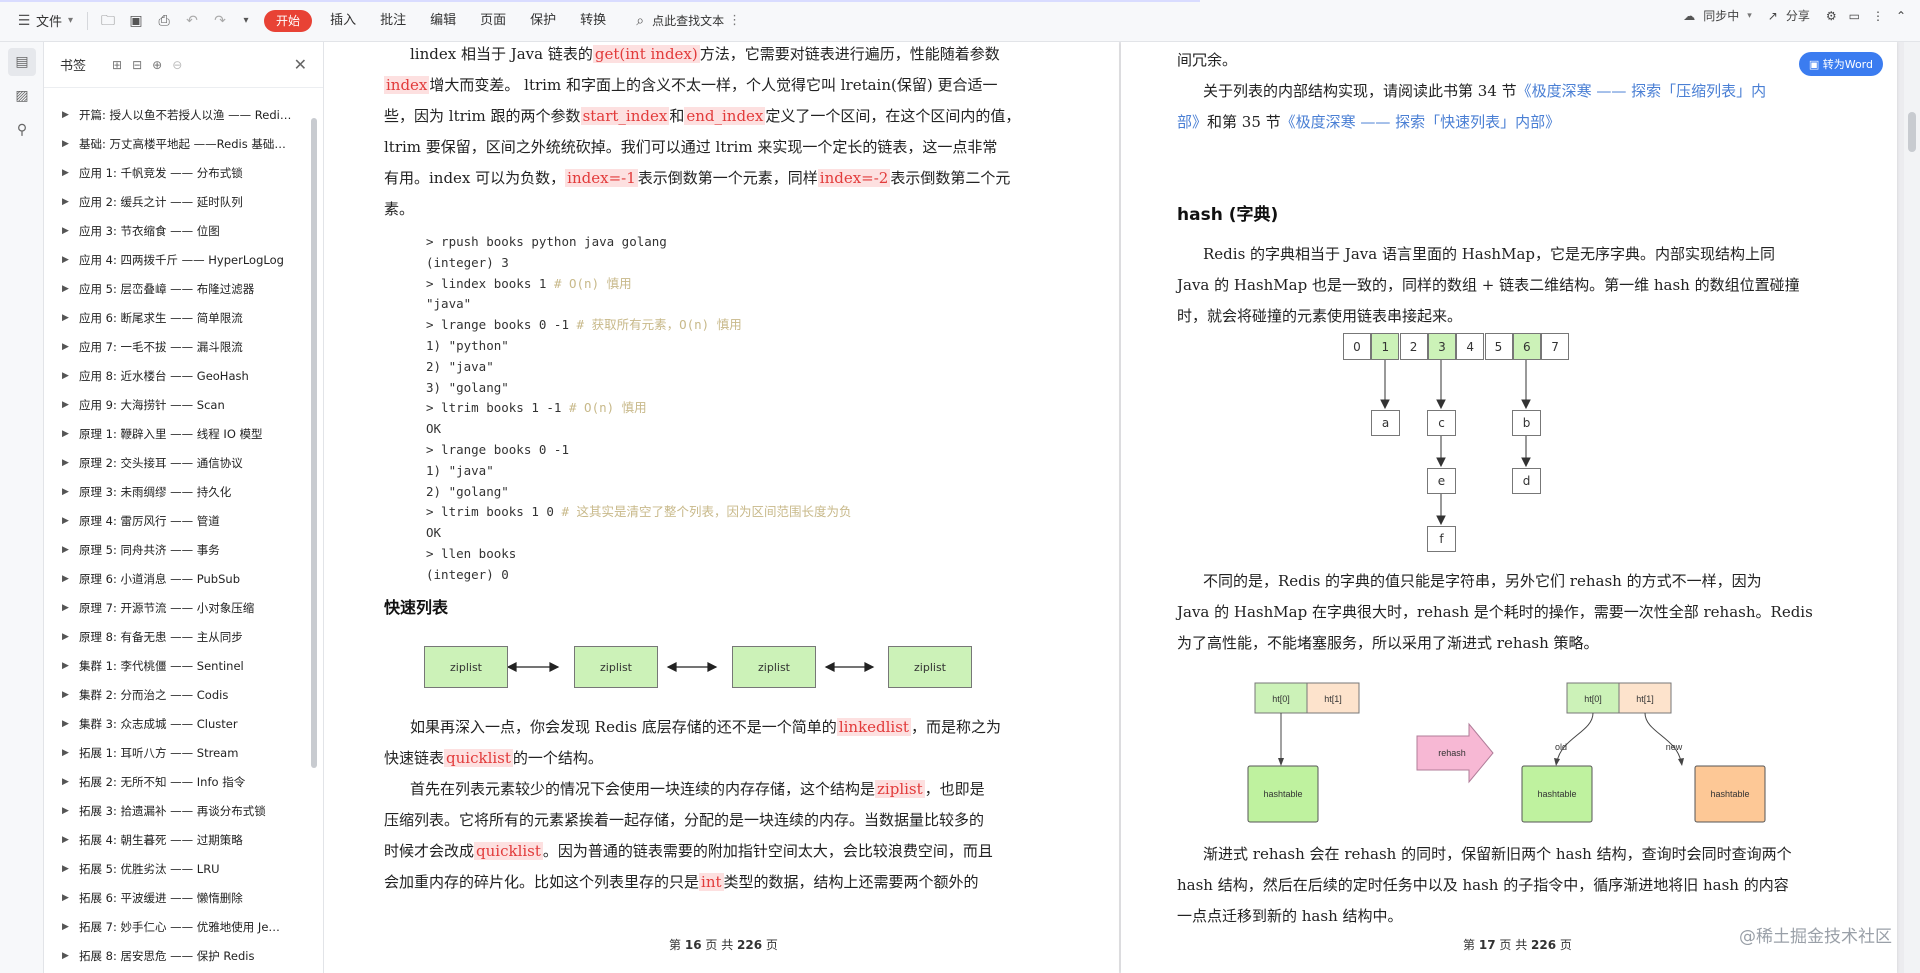  I want to click on bookmark-item: ▶ 拓展 3: 拾遗漏补 —— 再谈分布式锁, so click(175, 810).